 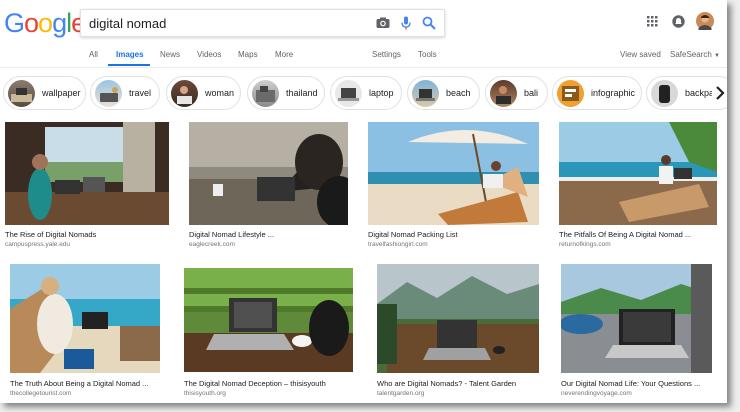 I want to click on chip-infographic: infographic, so click(x=597, y=93).